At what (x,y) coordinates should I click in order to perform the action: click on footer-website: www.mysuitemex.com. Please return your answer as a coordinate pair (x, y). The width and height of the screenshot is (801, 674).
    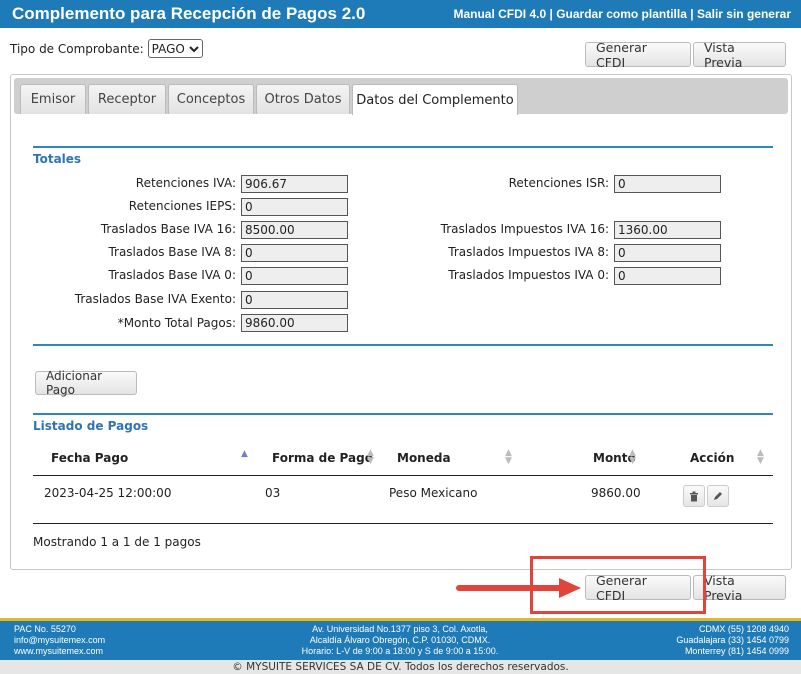
    Looking at the image, I should click on (58, 651).